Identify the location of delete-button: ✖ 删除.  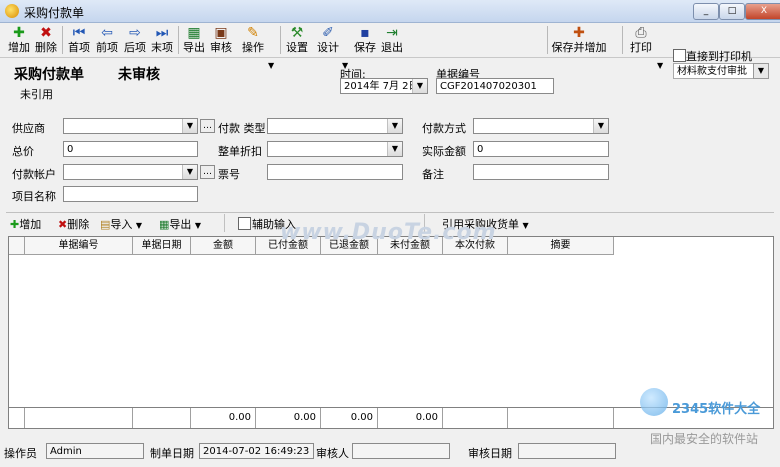
(46, 40).